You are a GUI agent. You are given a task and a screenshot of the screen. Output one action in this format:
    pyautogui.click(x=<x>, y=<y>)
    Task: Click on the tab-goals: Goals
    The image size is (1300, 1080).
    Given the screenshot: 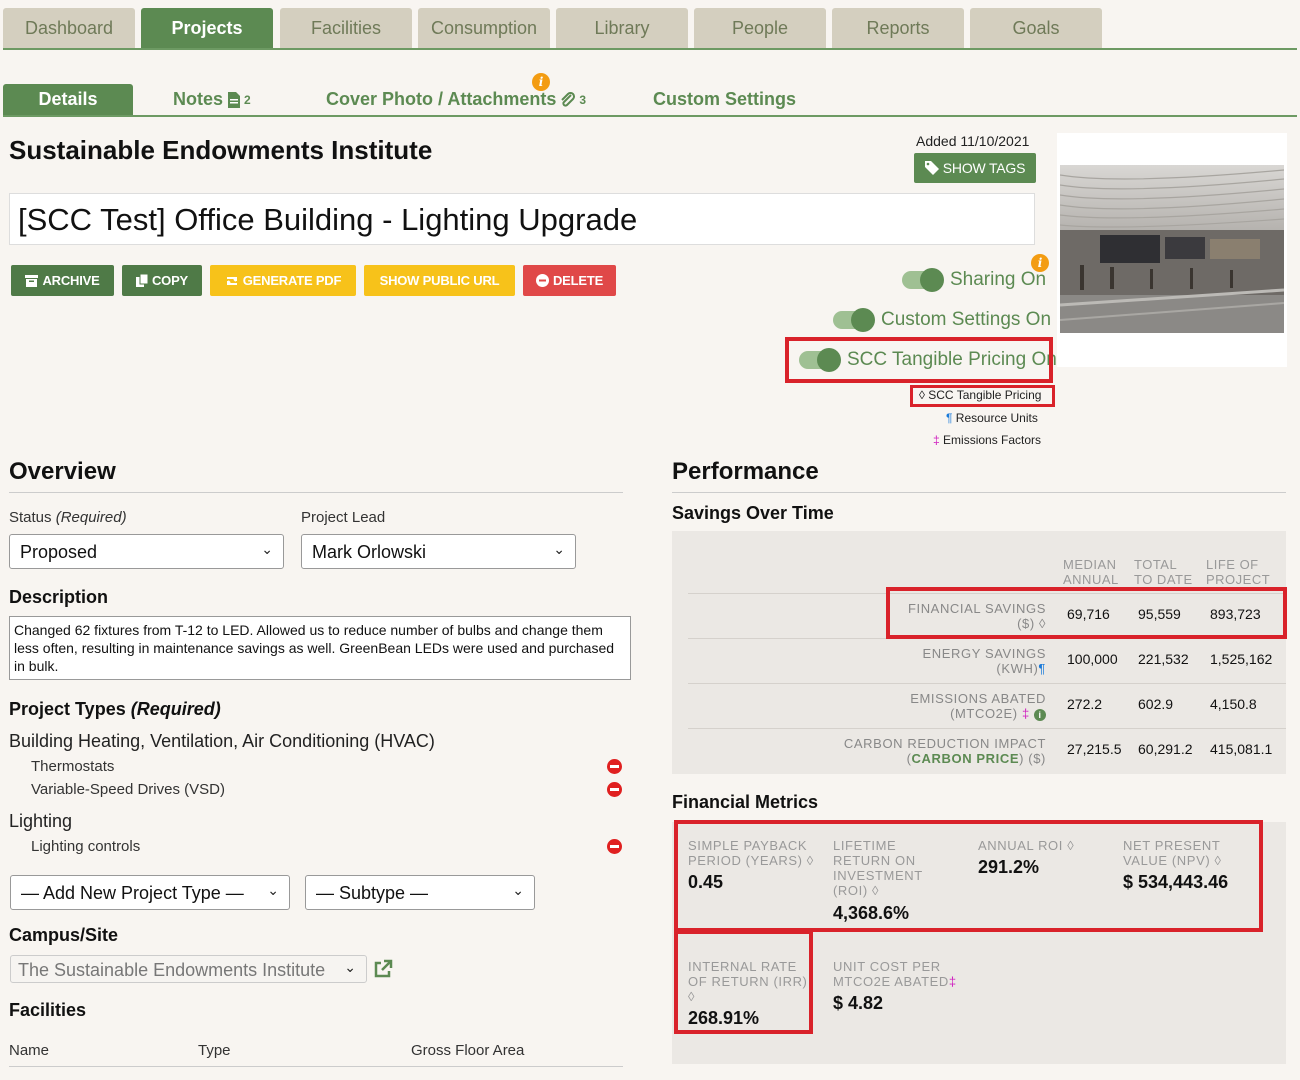 What is the action you would take?
    pyautogui.click(x=1036, y=28)
    